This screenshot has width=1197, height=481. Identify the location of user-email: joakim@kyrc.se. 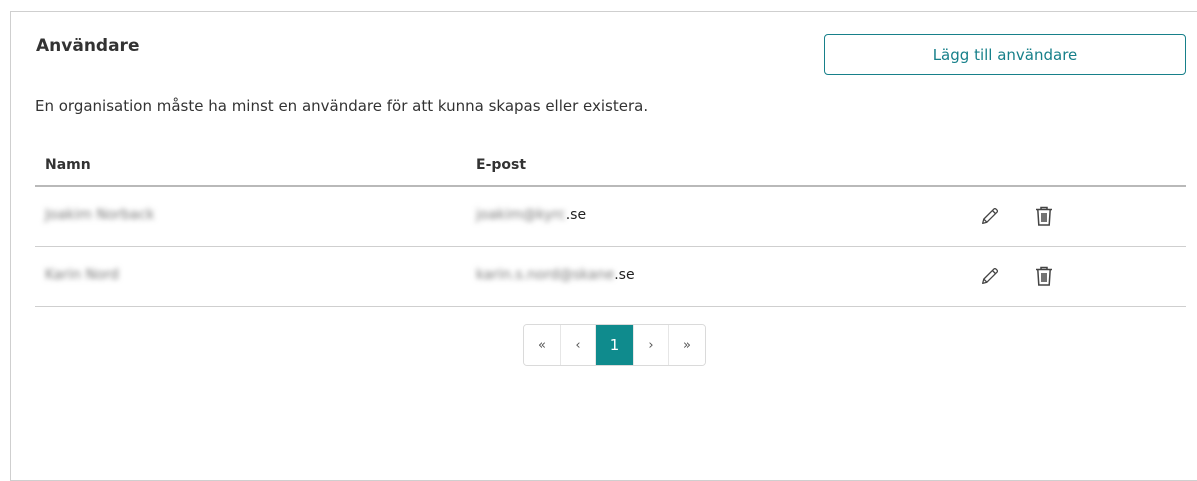
(531, 215).